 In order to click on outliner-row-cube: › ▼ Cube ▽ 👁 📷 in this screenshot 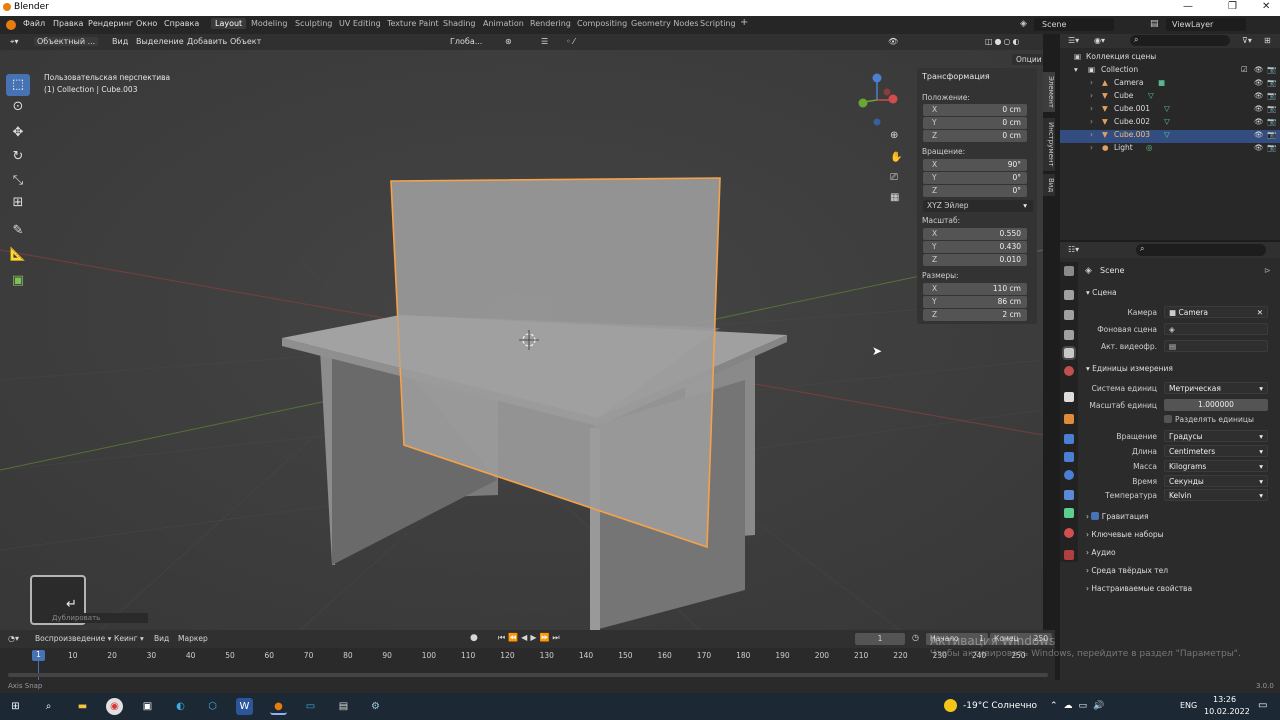, I will do `click(1170, 97)`.